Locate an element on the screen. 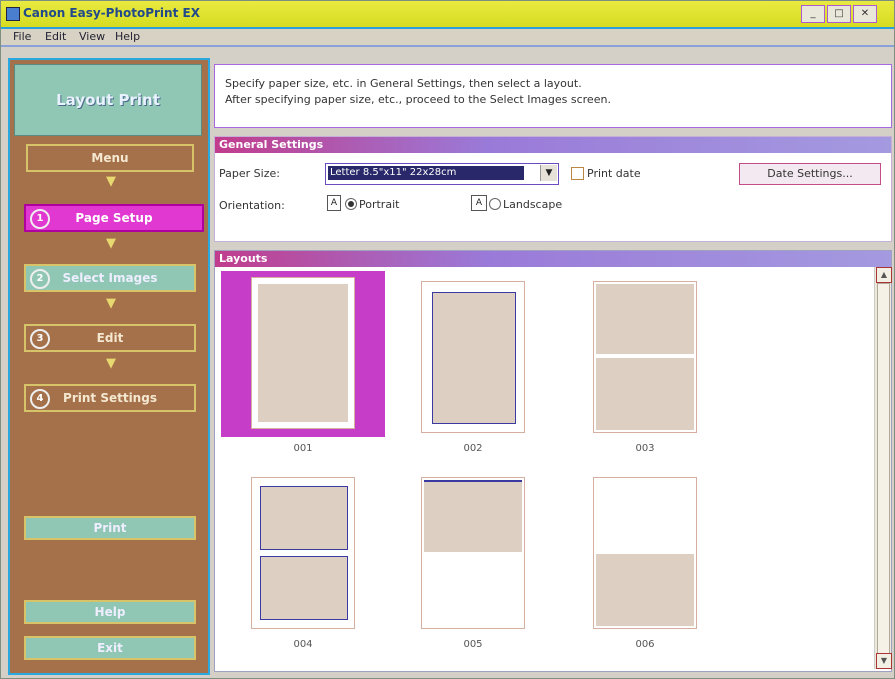 This screenshot has height=679, width=895. step-number-4: 4 is located at coordinates (40, 399).